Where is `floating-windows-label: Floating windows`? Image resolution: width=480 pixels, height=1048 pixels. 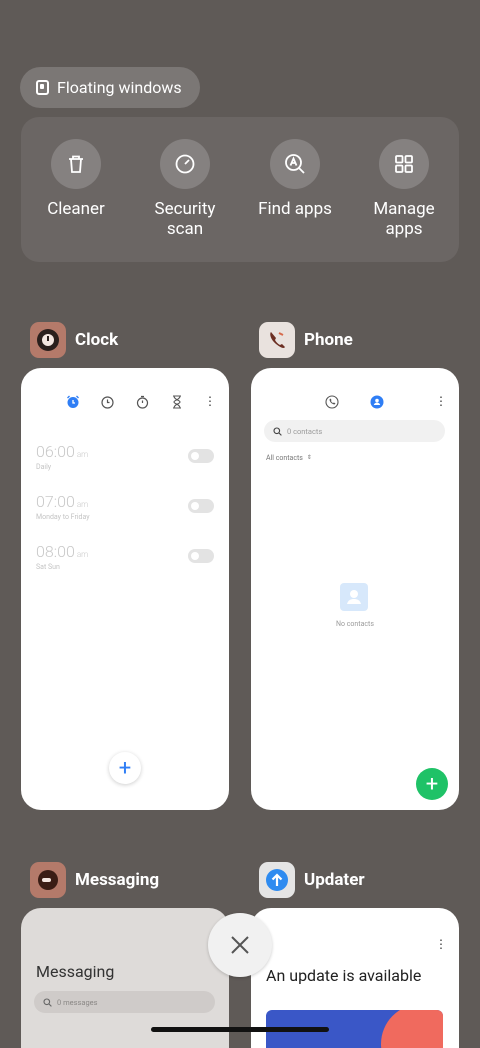 floating-windows-label: Floating windows is located at coordinates (119, 87).